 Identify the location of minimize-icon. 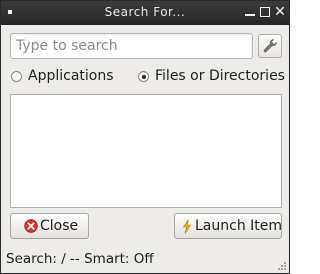
(250, 12).